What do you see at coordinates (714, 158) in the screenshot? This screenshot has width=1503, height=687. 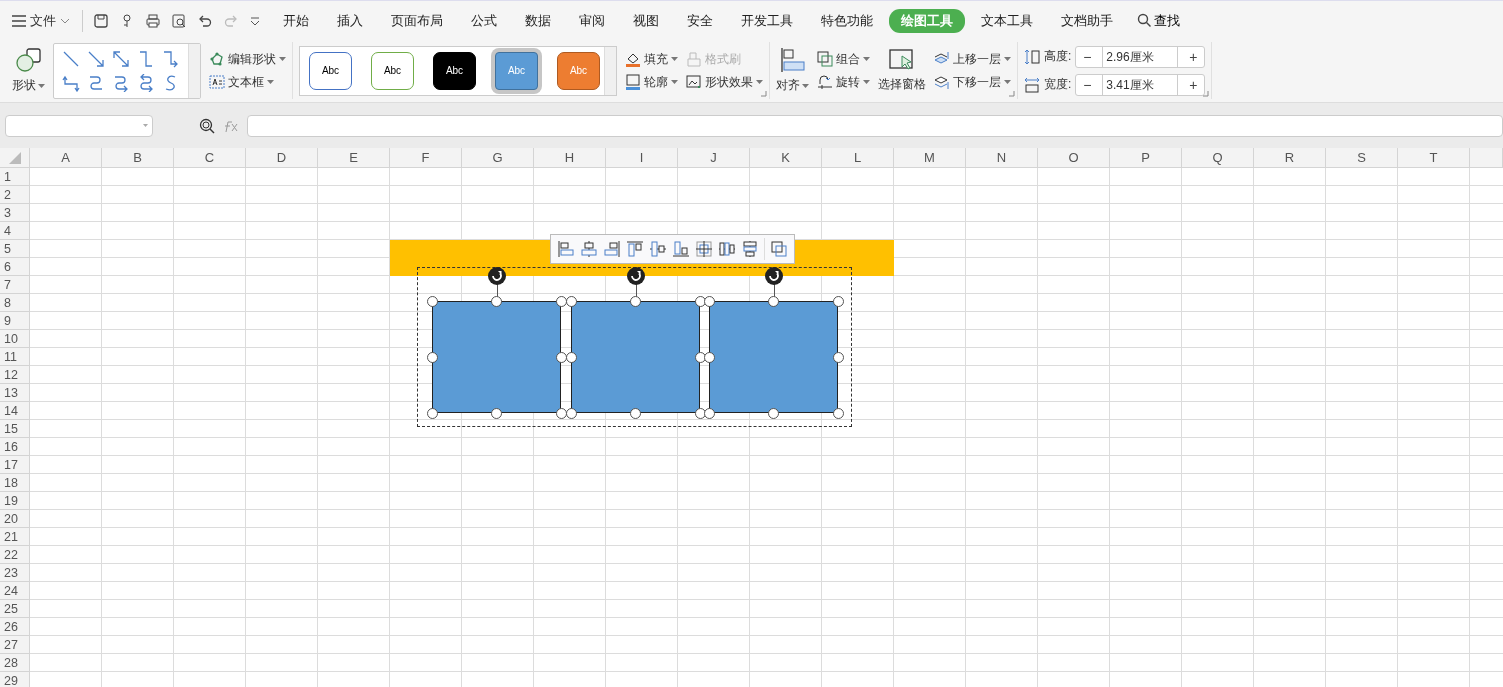 I see `column-header: J` at bounding box center [714, 158].